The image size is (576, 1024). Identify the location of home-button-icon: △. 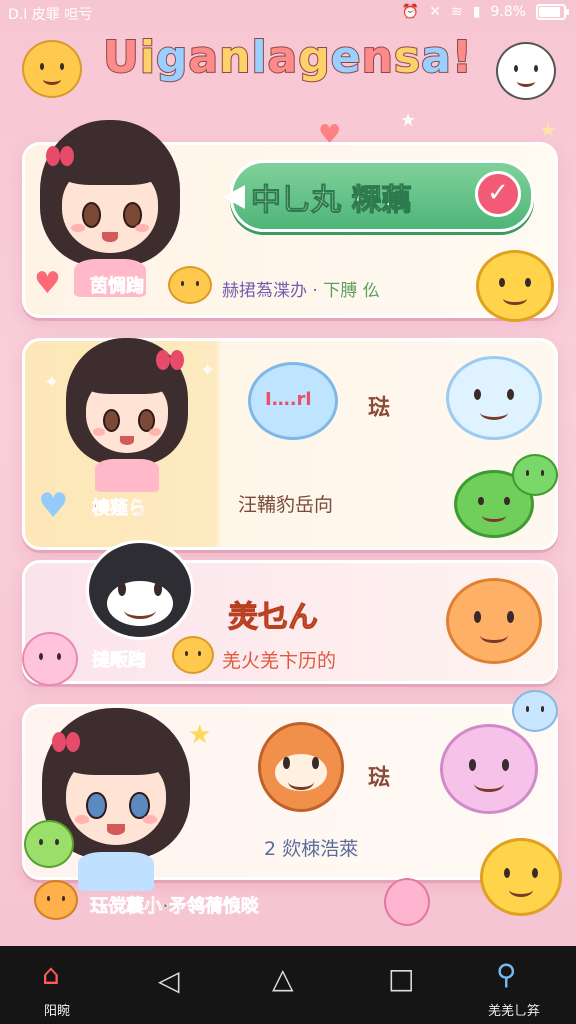
(283, 978).